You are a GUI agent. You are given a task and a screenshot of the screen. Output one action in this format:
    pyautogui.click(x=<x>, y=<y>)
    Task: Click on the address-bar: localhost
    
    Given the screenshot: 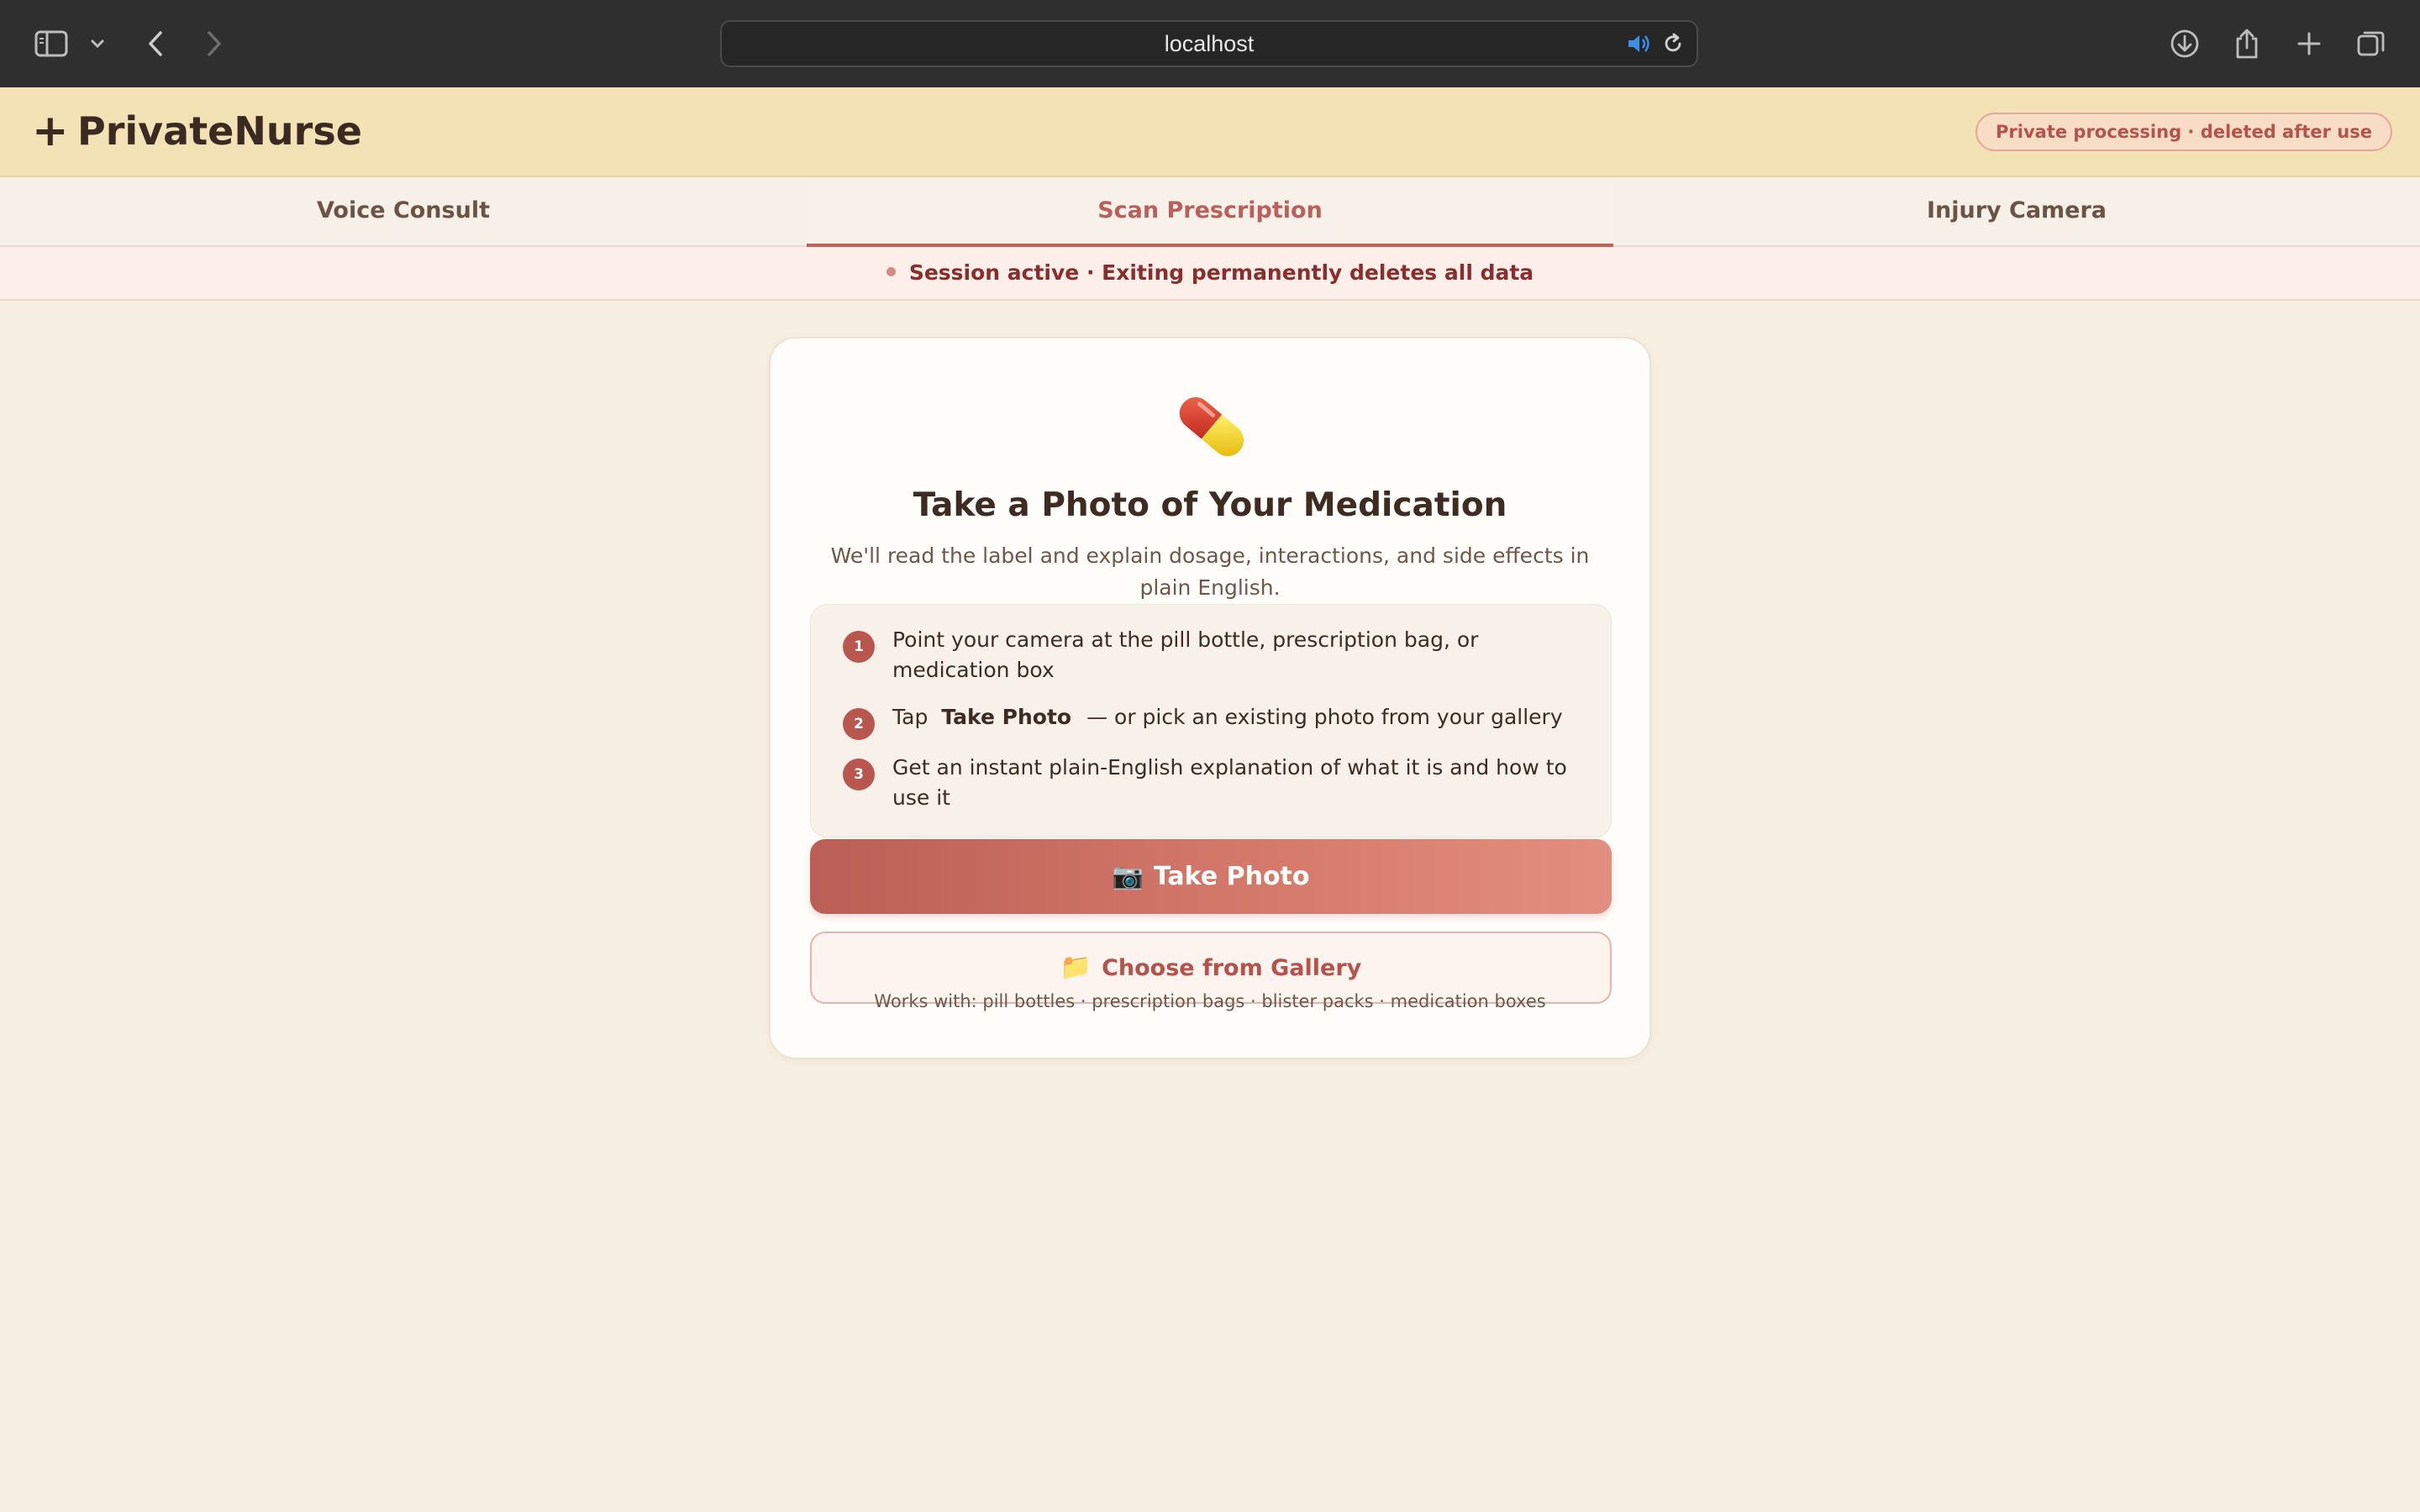 What is the action you would take?
    pyautogui.click(x=1209, y=43)
    